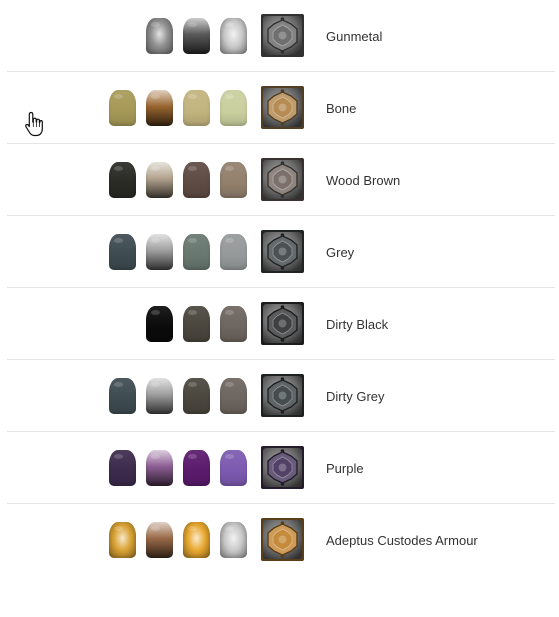 The width and height of the screenshot is (559, 617). I want to click on scheme-row-adeptus-custodes-armour: Adeptus Custodes Armour, so click(281, 540).